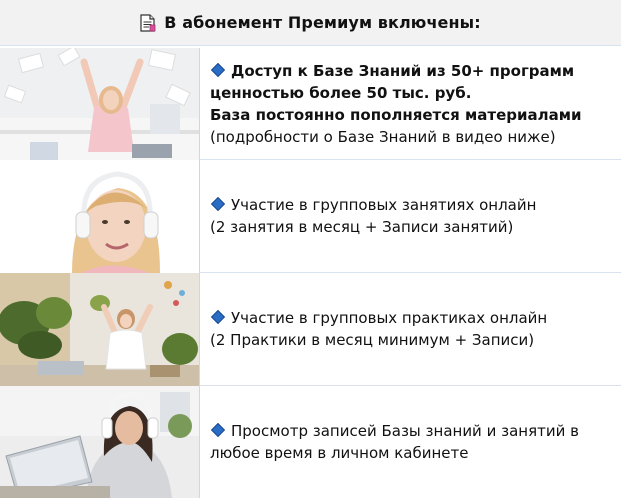  What do you see at coordinates (99, 329) in the screenshot?
I see `photo-woman-stretching-plants` at bounding box center [99, 329].